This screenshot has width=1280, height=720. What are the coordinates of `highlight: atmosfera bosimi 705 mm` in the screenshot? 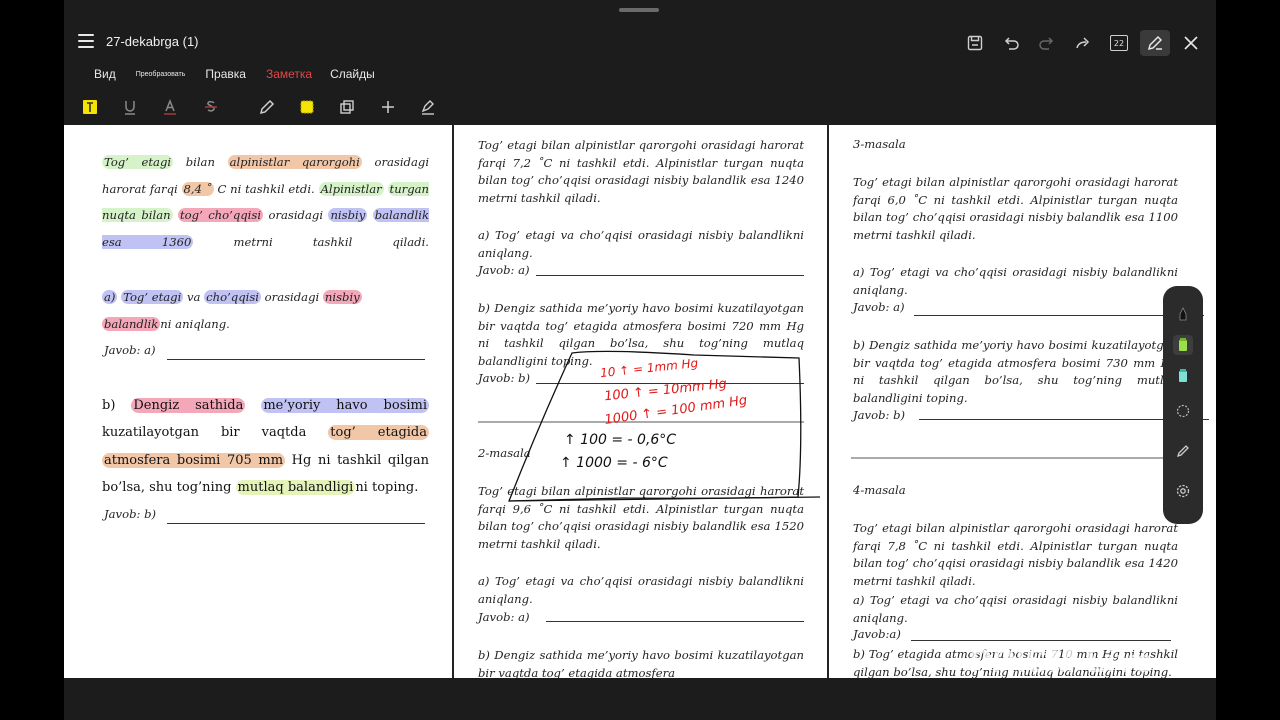 It's located at (194, 460).